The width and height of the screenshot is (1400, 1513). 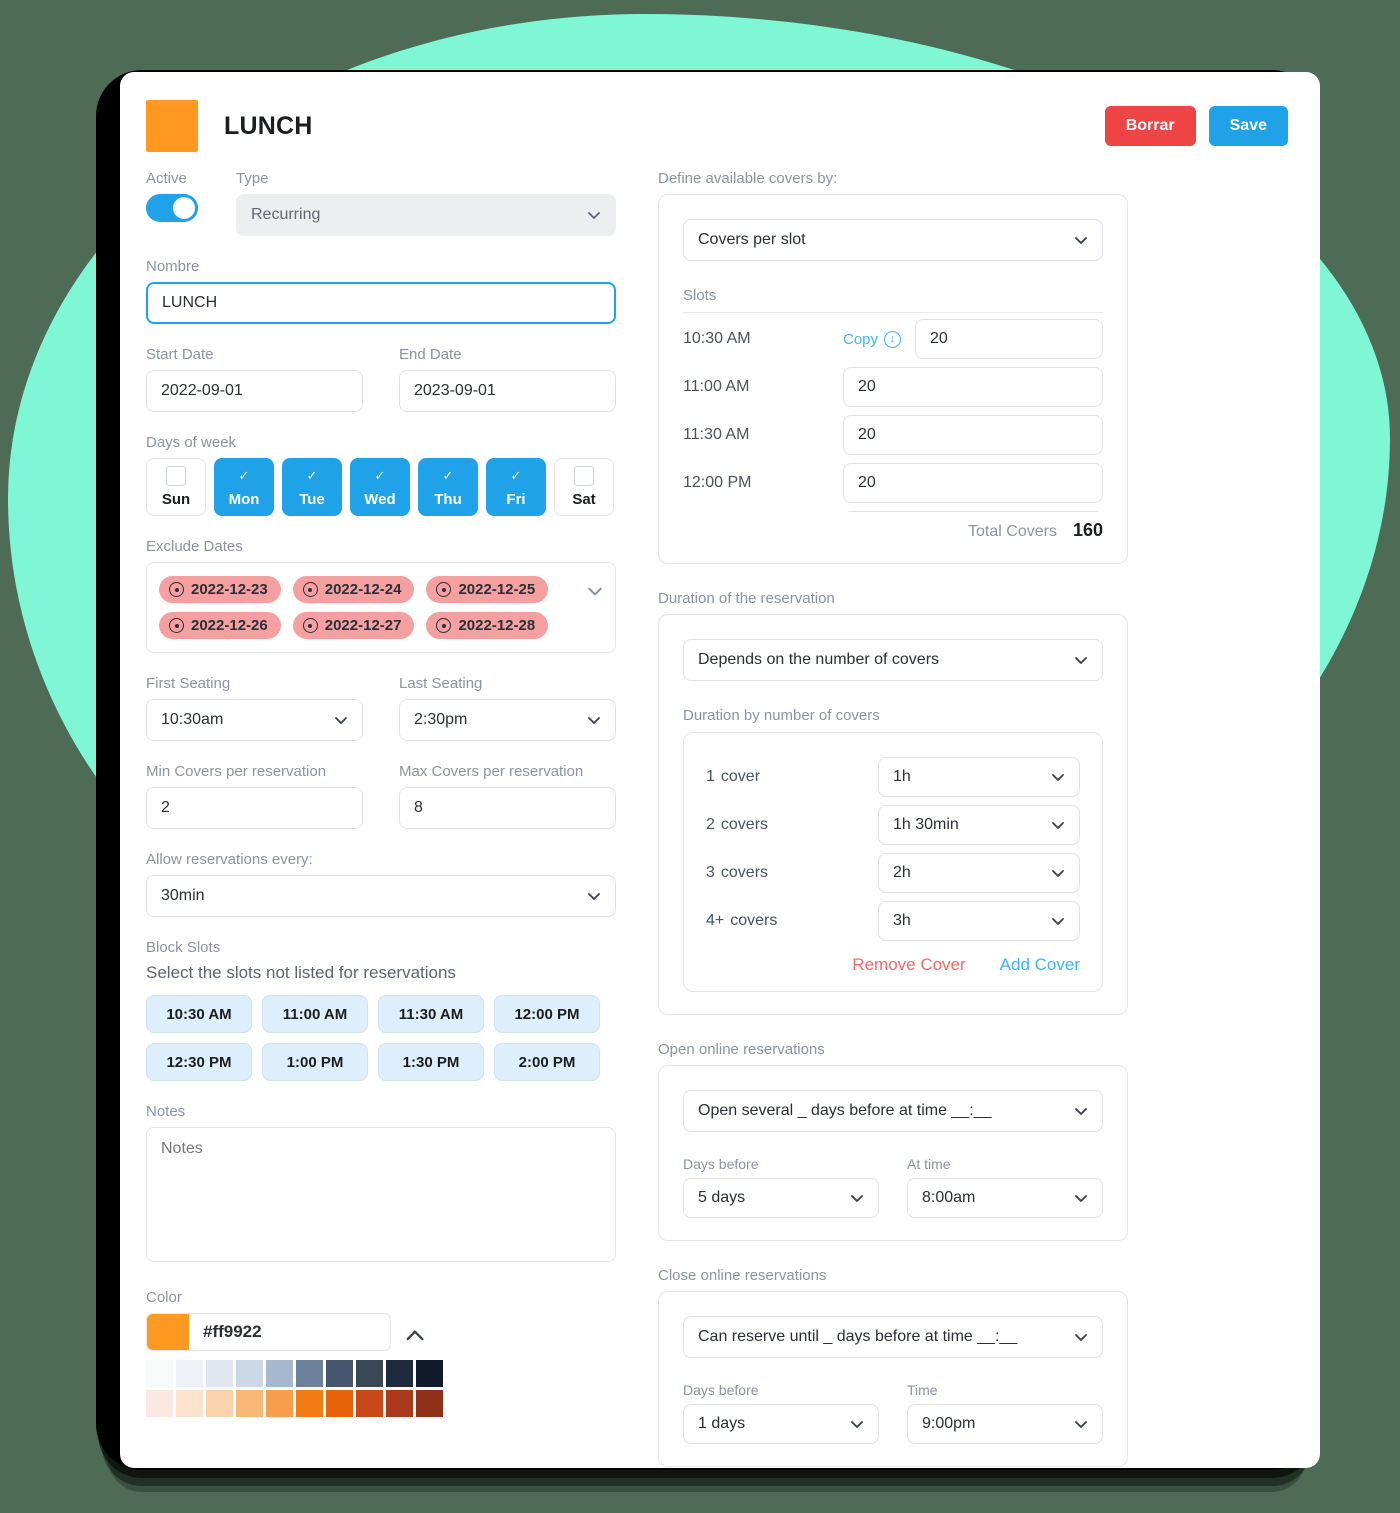 What do you see at coordinates (902, 920) in the screenshot?
I see `cover-duration-value: 3h` at bounding box center [902, 920].